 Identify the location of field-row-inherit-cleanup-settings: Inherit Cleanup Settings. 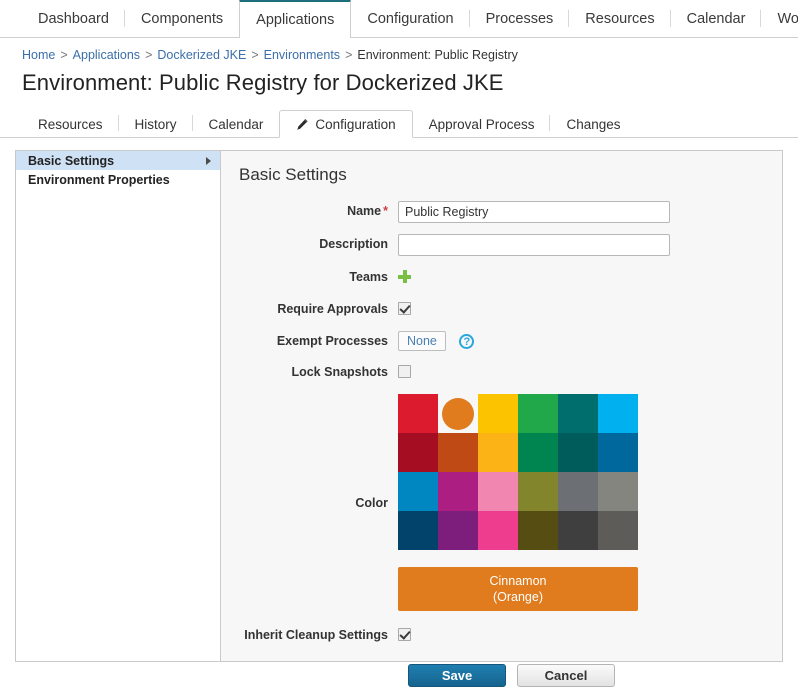
(501, 635).